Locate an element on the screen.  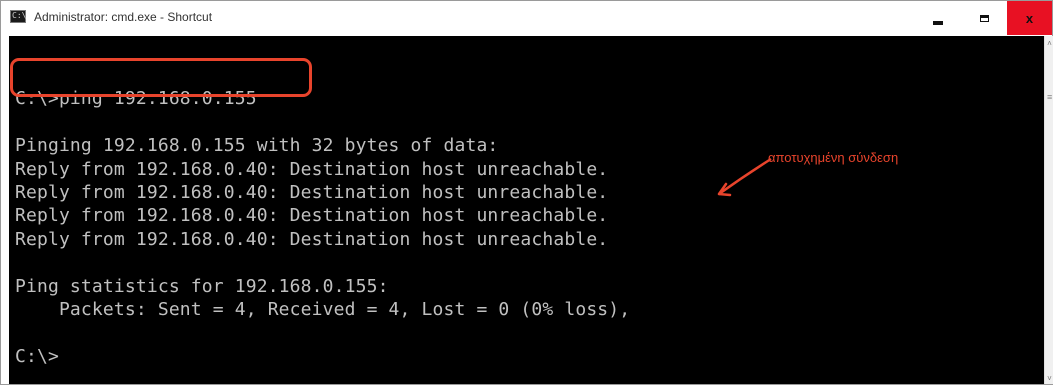
scroll-up-icon: ˄ is located at coordinates (1049, 43).